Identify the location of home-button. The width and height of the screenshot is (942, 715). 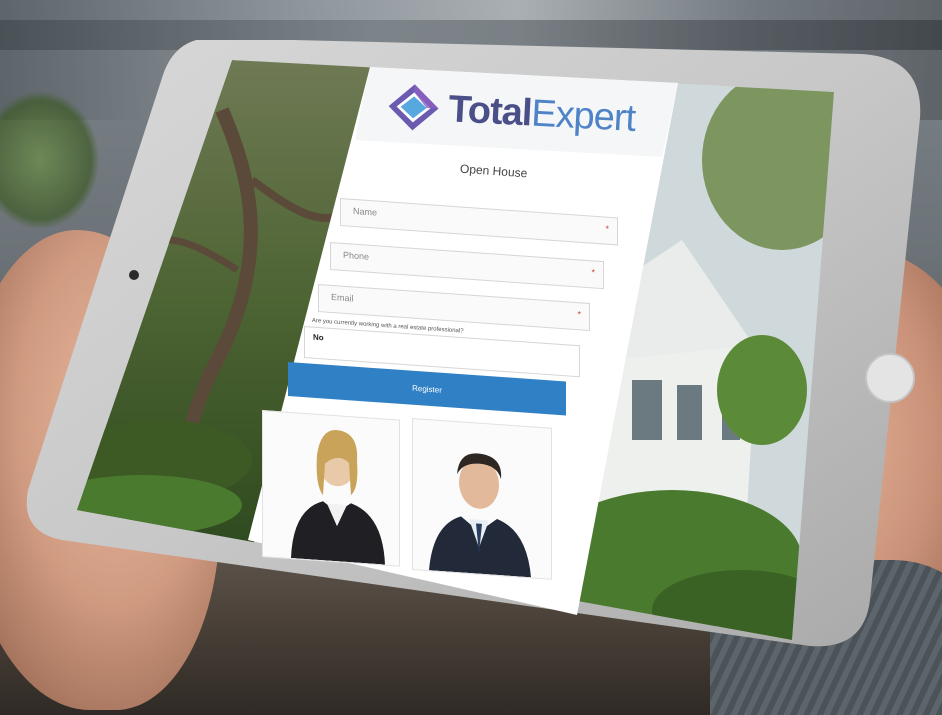
(890, 378).